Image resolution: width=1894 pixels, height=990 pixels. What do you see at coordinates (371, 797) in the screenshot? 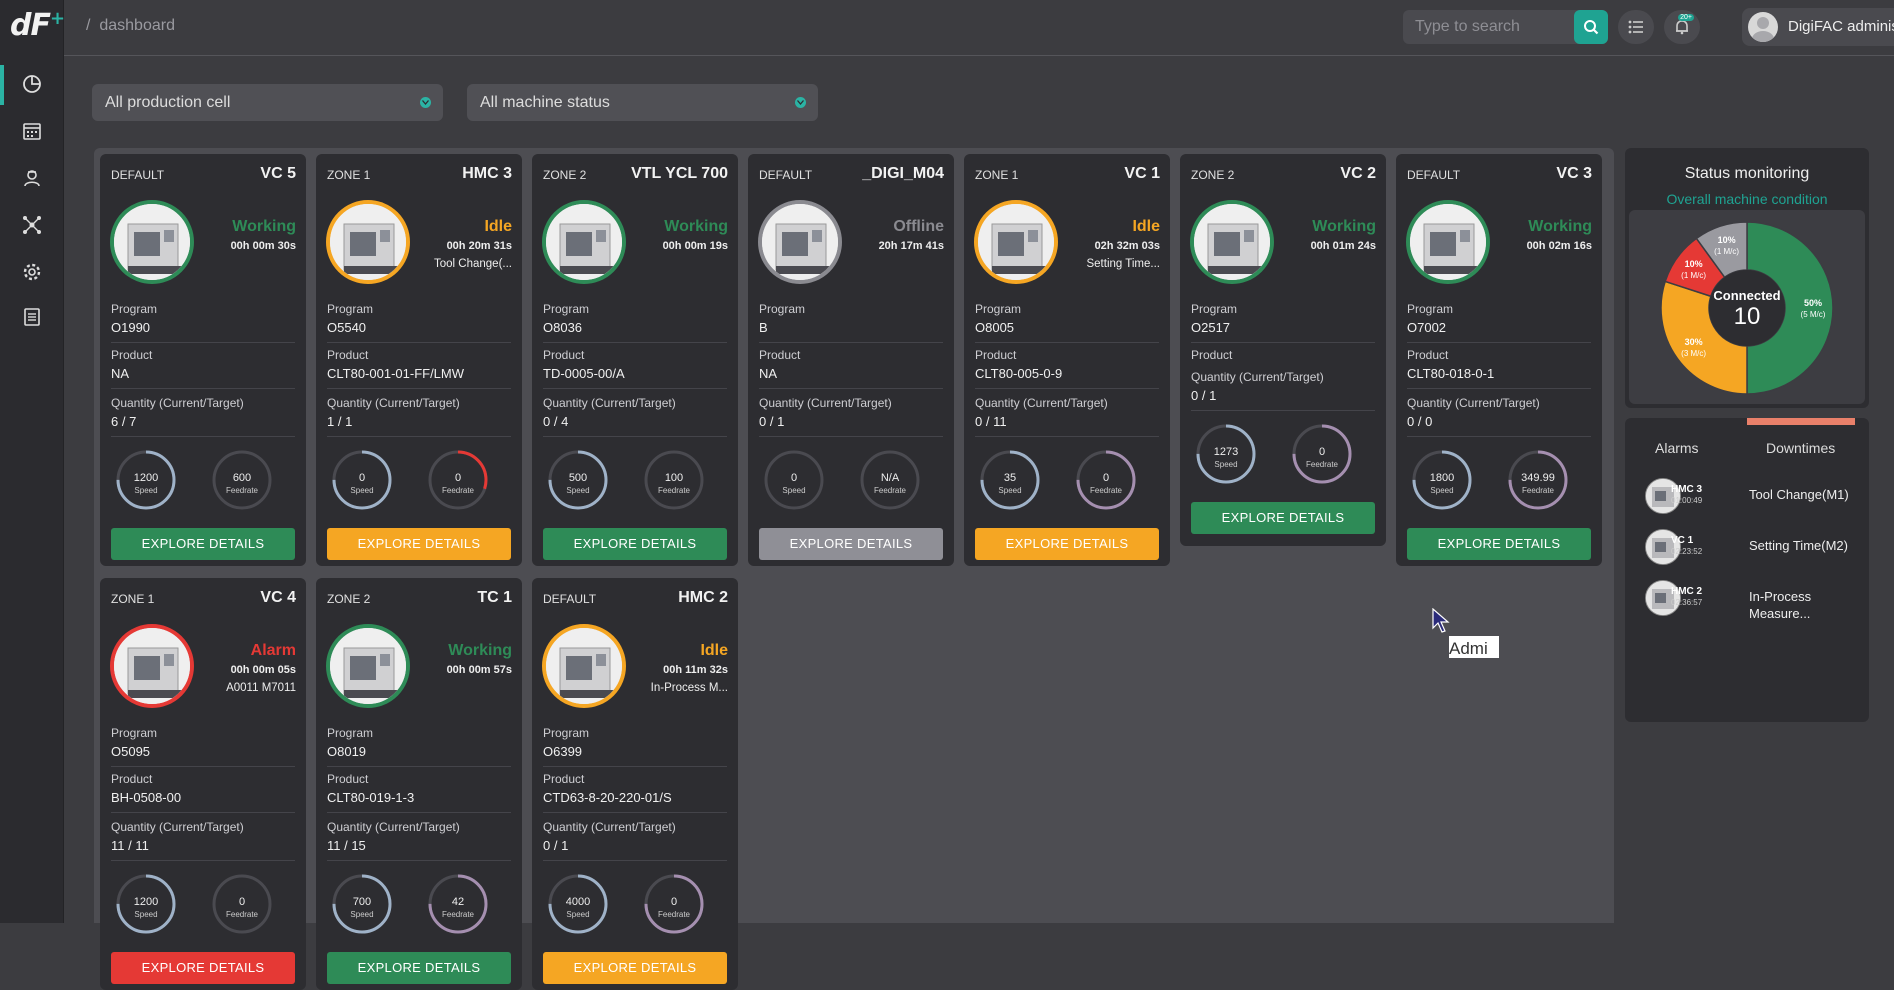
I see `product-value: CLT80-019-1-3` at bounding box center [371, 797].